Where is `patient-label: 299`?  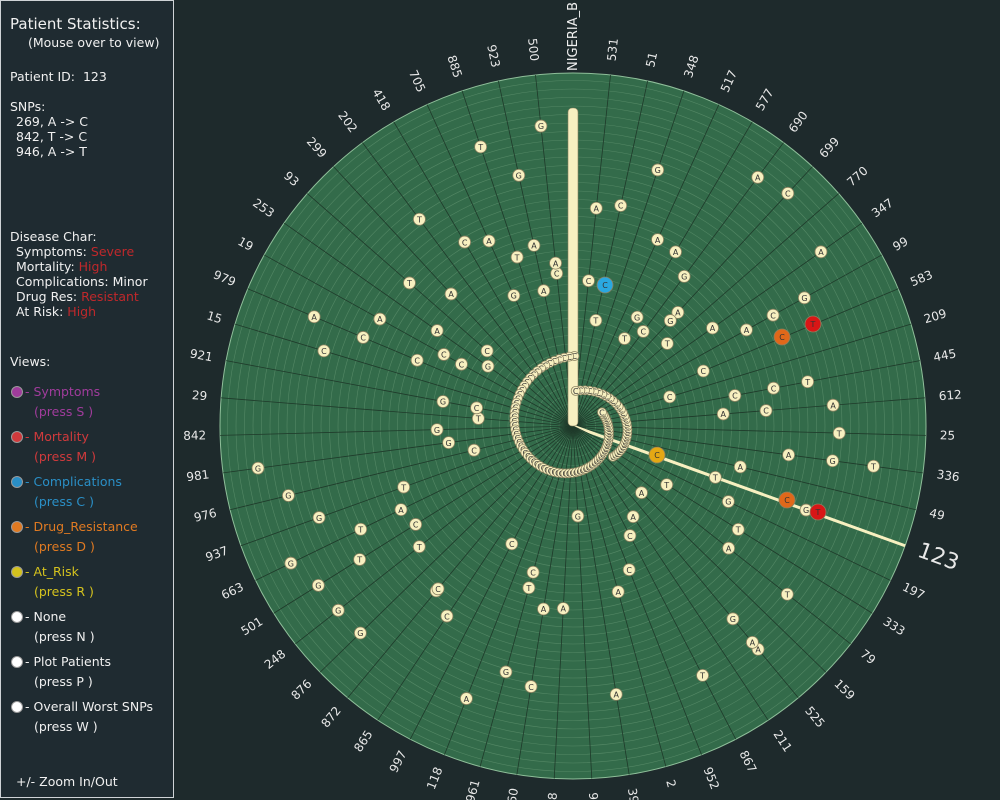 patient-label: 299 is located at coordinates (317, 147).